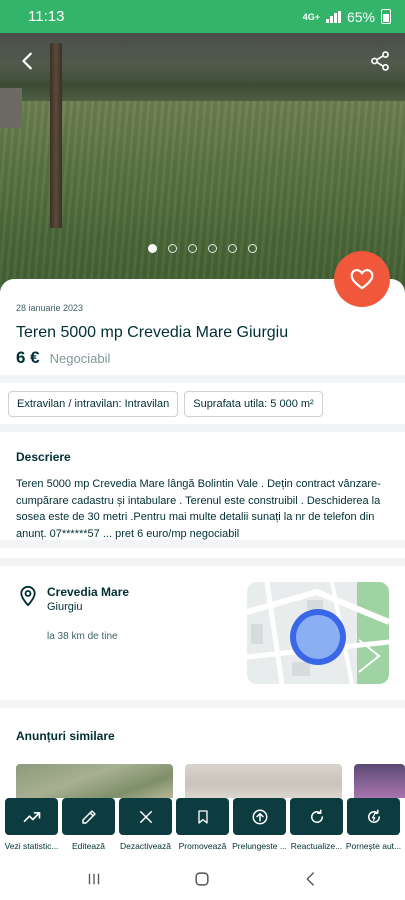 This screenshot has width=405, height=900. I want to click on status-icons: 4G+ 65%, so click(347, 17).